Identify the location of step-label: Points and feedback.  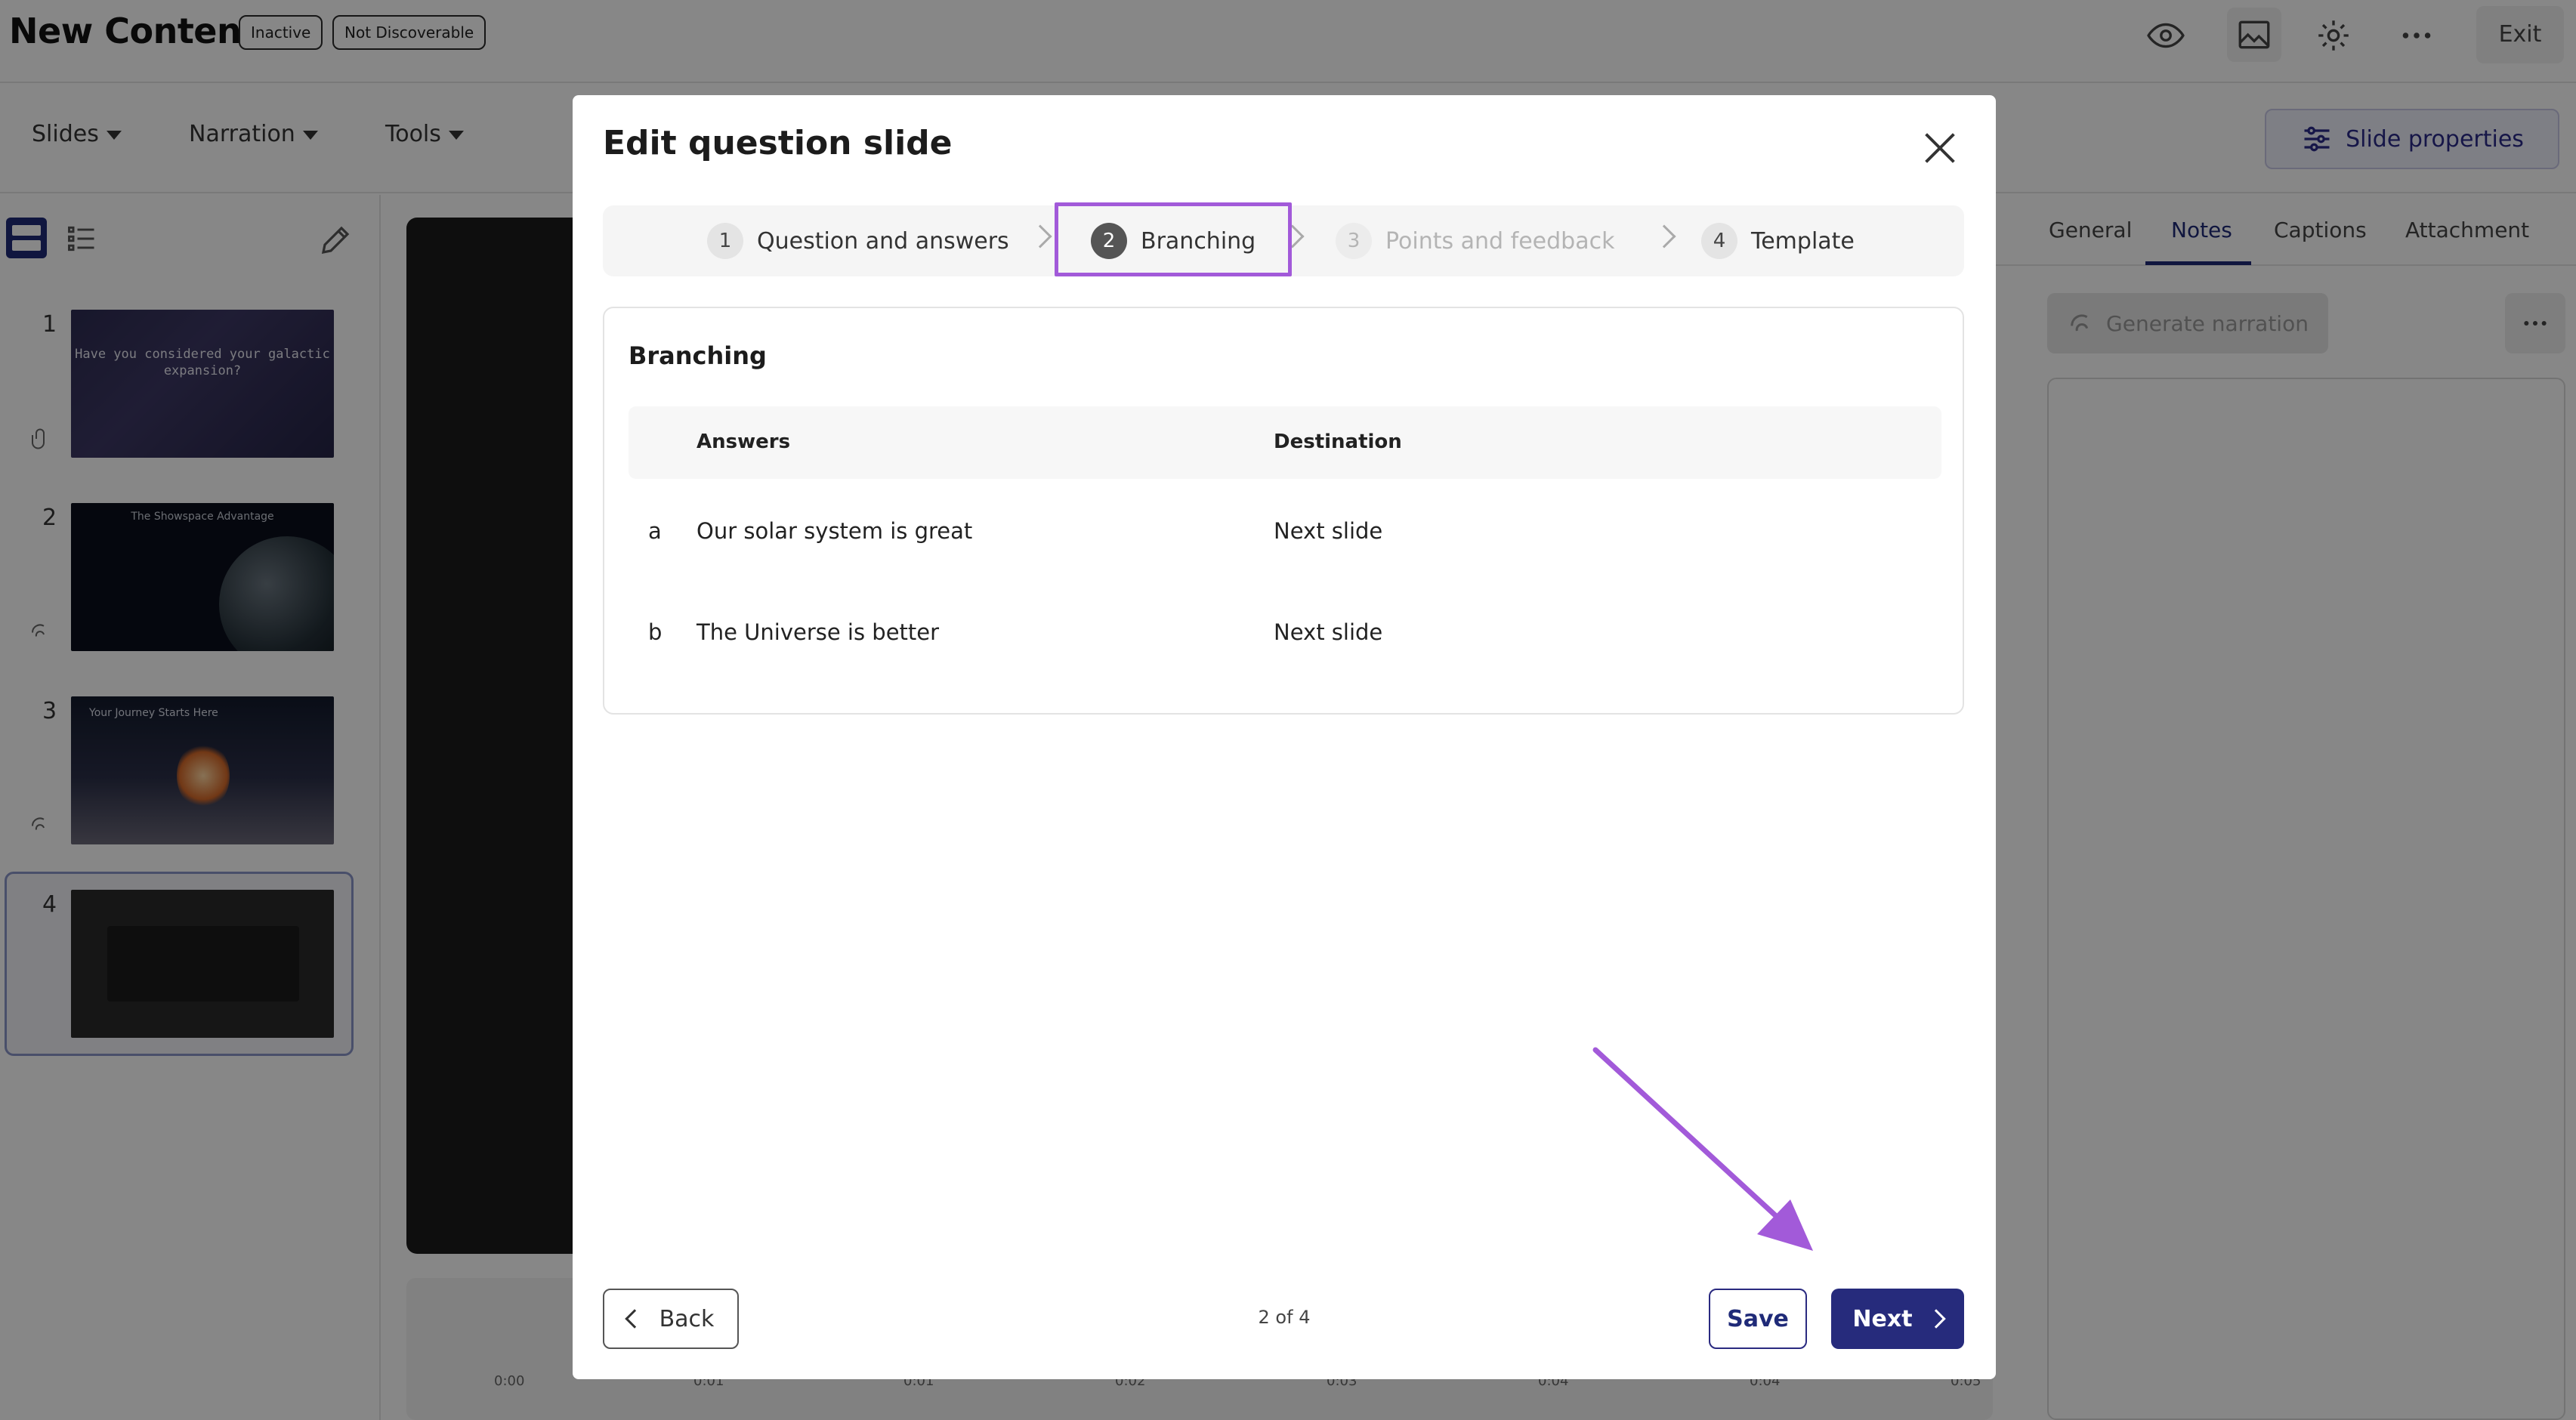
(1500, 241).